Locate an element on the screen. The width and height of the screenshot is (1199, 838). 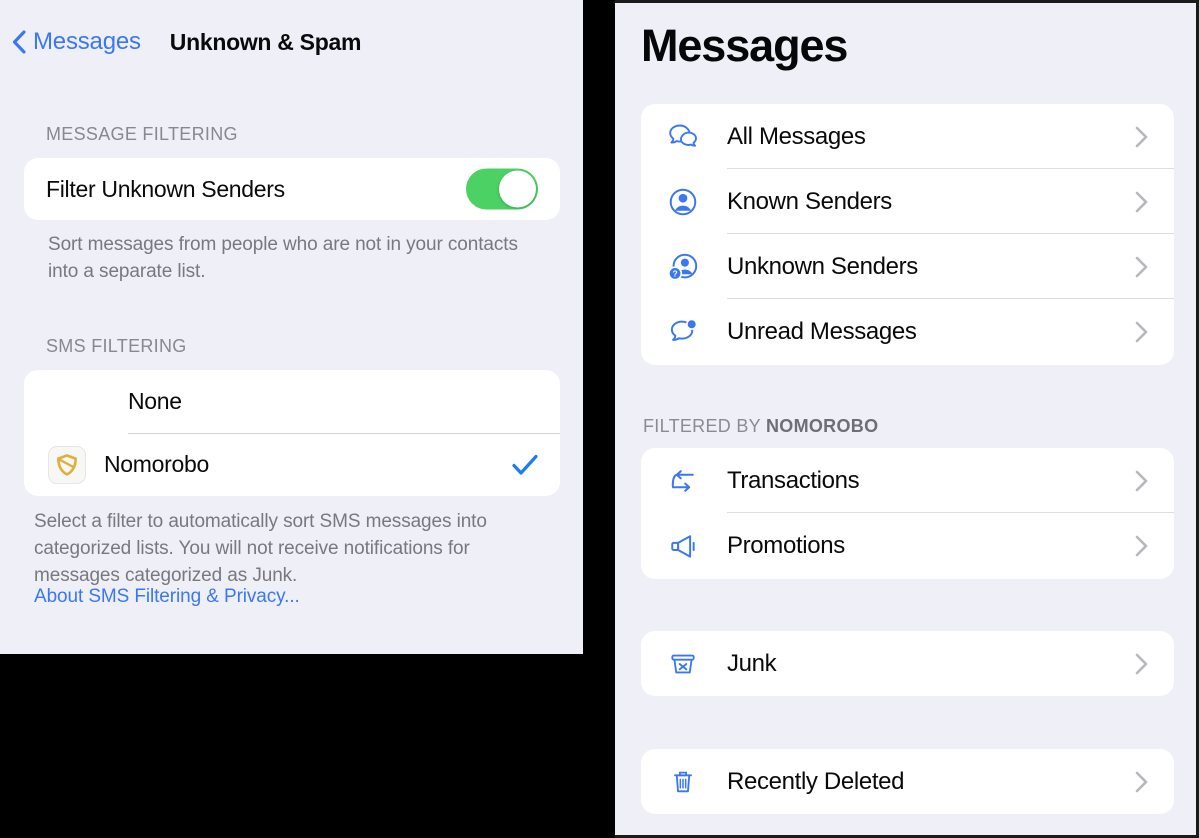
toggle-knob is located at coordinates (517, 189).